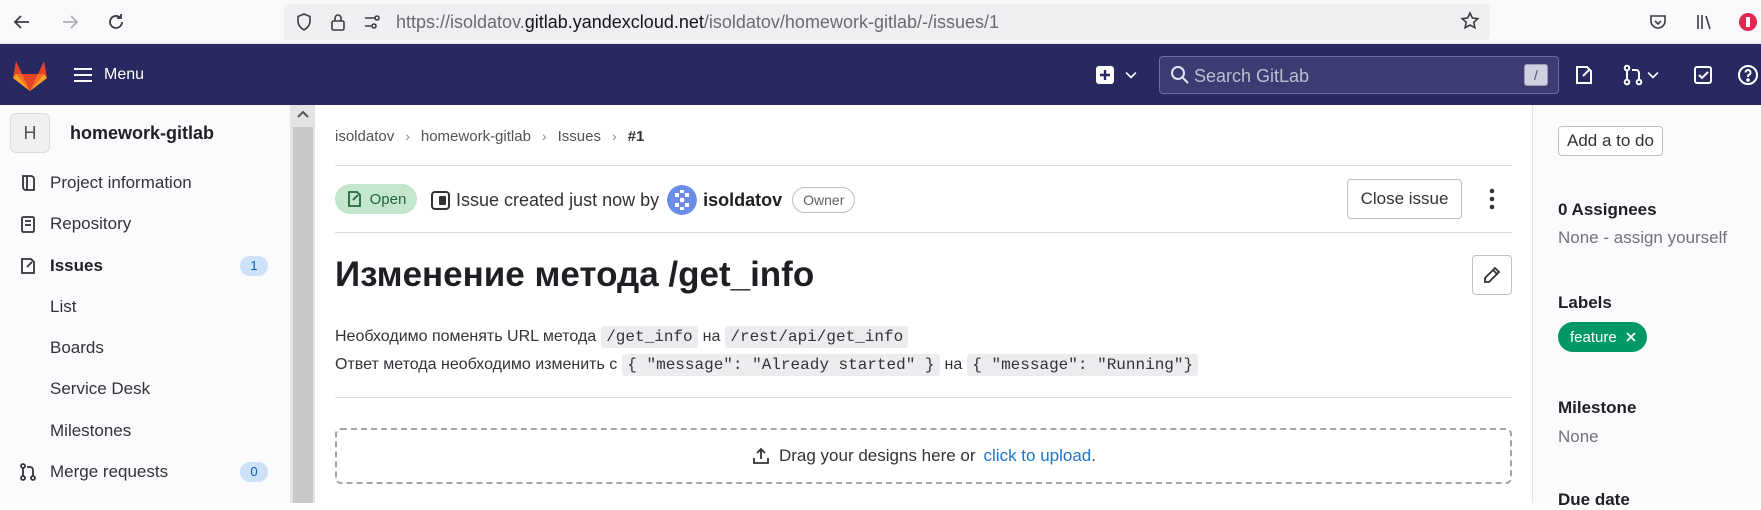 This screenshot has height=510, width=1761. I want to click on sidebar-scrollbar, so click(303, 304).